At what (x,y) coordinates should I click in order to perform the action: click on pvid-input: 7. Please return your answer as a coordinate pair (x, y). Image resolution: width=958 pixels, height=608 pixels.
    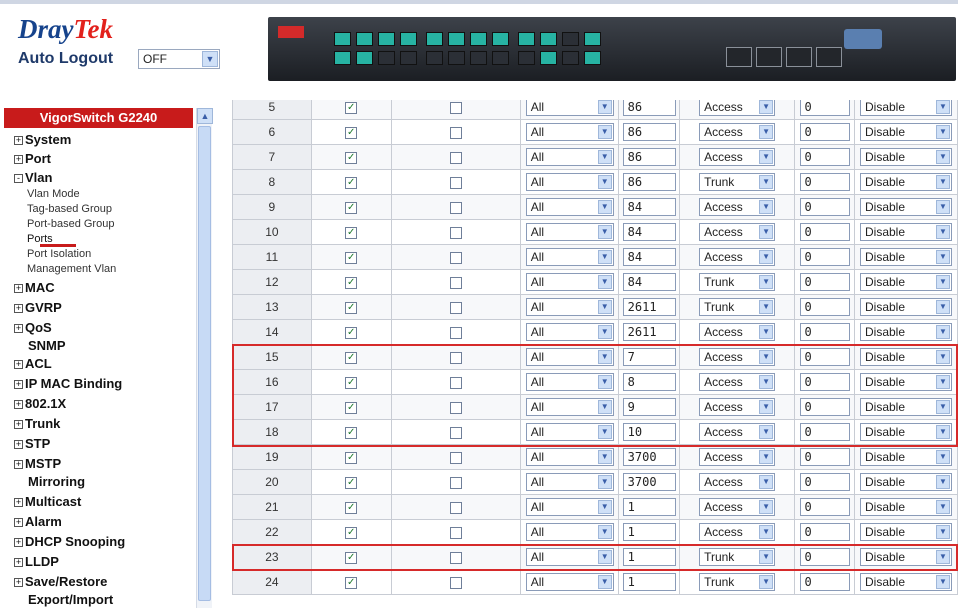
    Looking at the image, I should click on (649, 357).